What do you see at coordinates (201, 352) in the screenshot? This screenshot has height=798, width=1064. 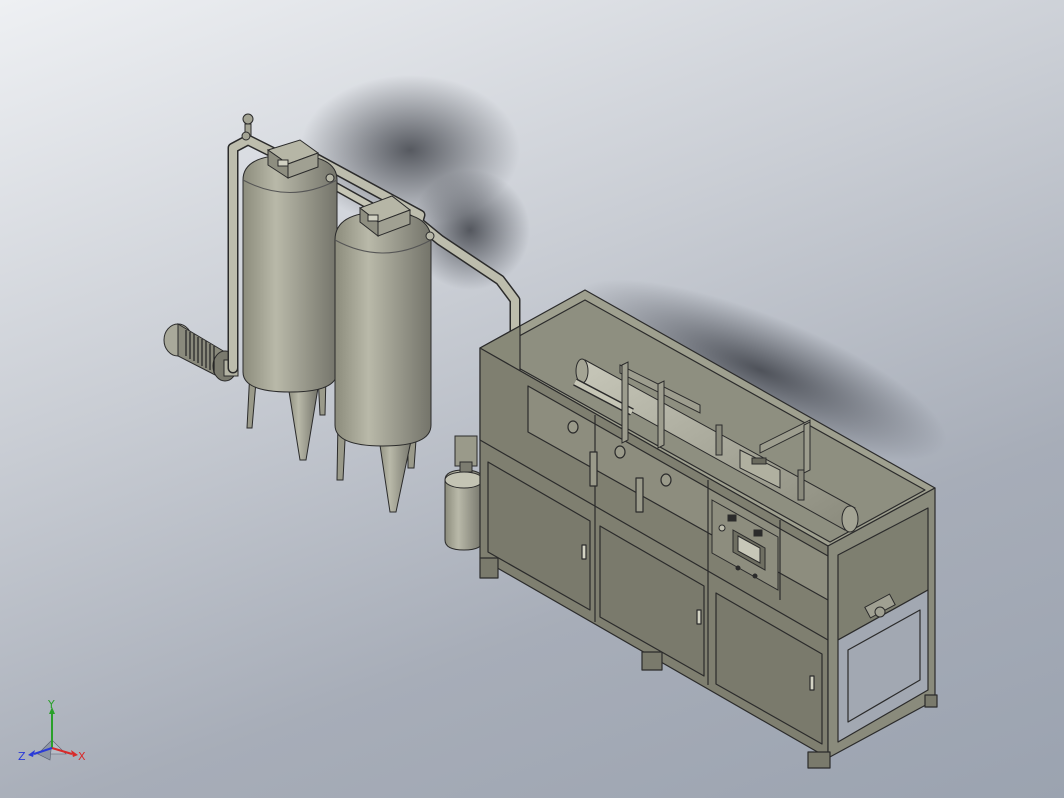 I see `feed-pump-motor` at bounding box center [201, 352].